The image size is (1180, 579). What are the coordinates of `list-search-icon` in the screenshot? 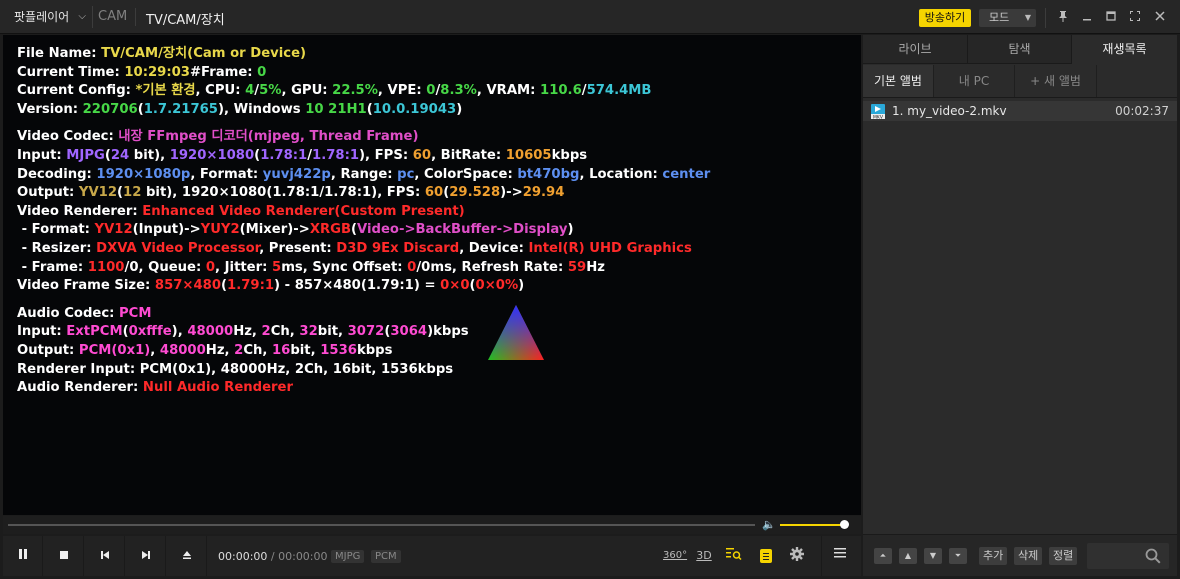 It's located at (734, 554).